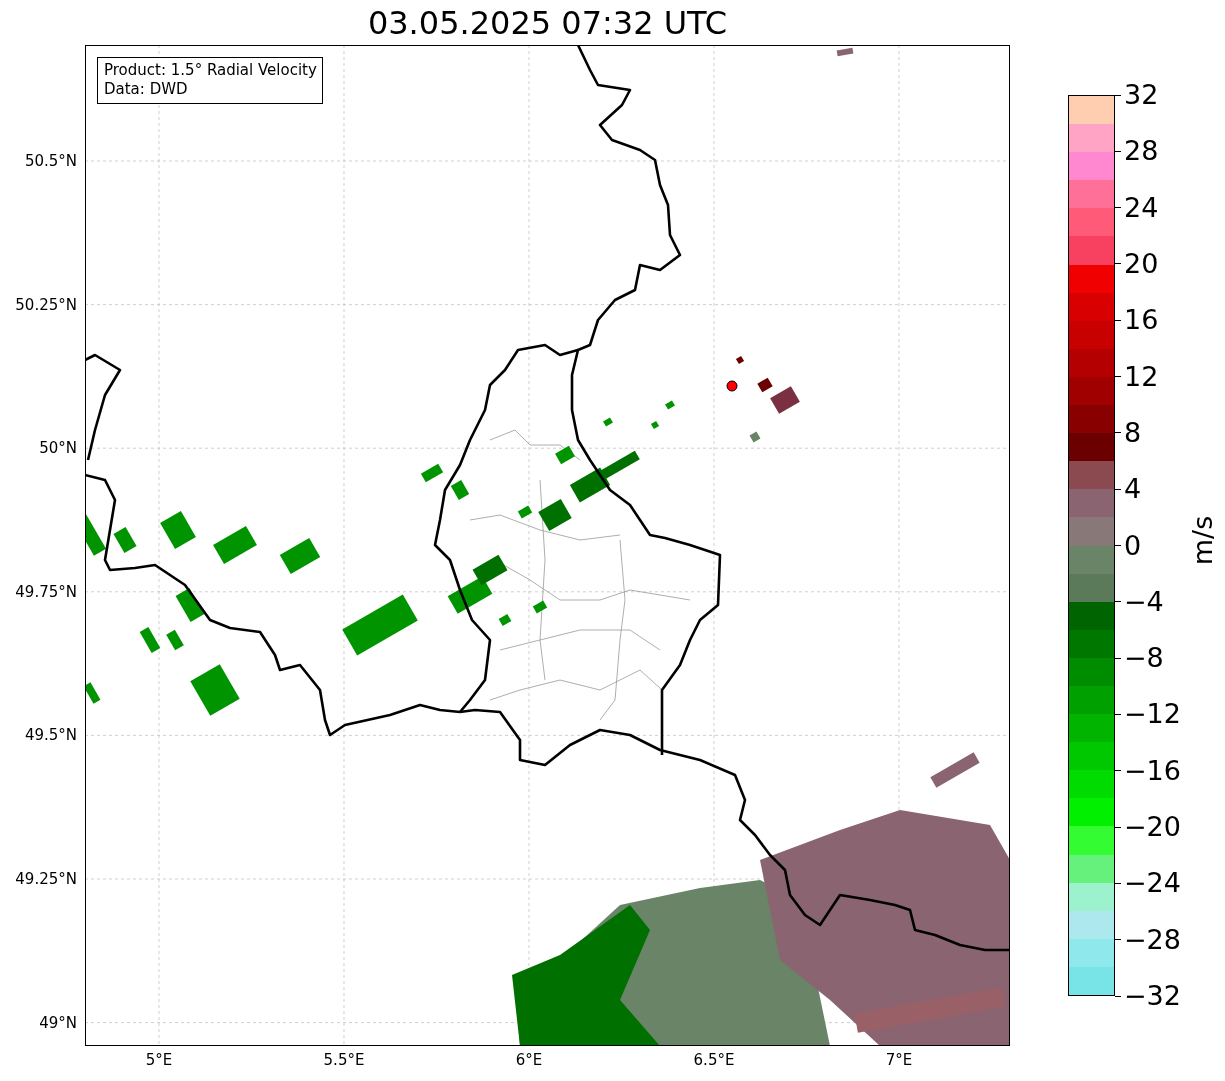 This screenshot has height=1081, width=1225. I want to click on tick-label: 49°N, so click(58, 1022).